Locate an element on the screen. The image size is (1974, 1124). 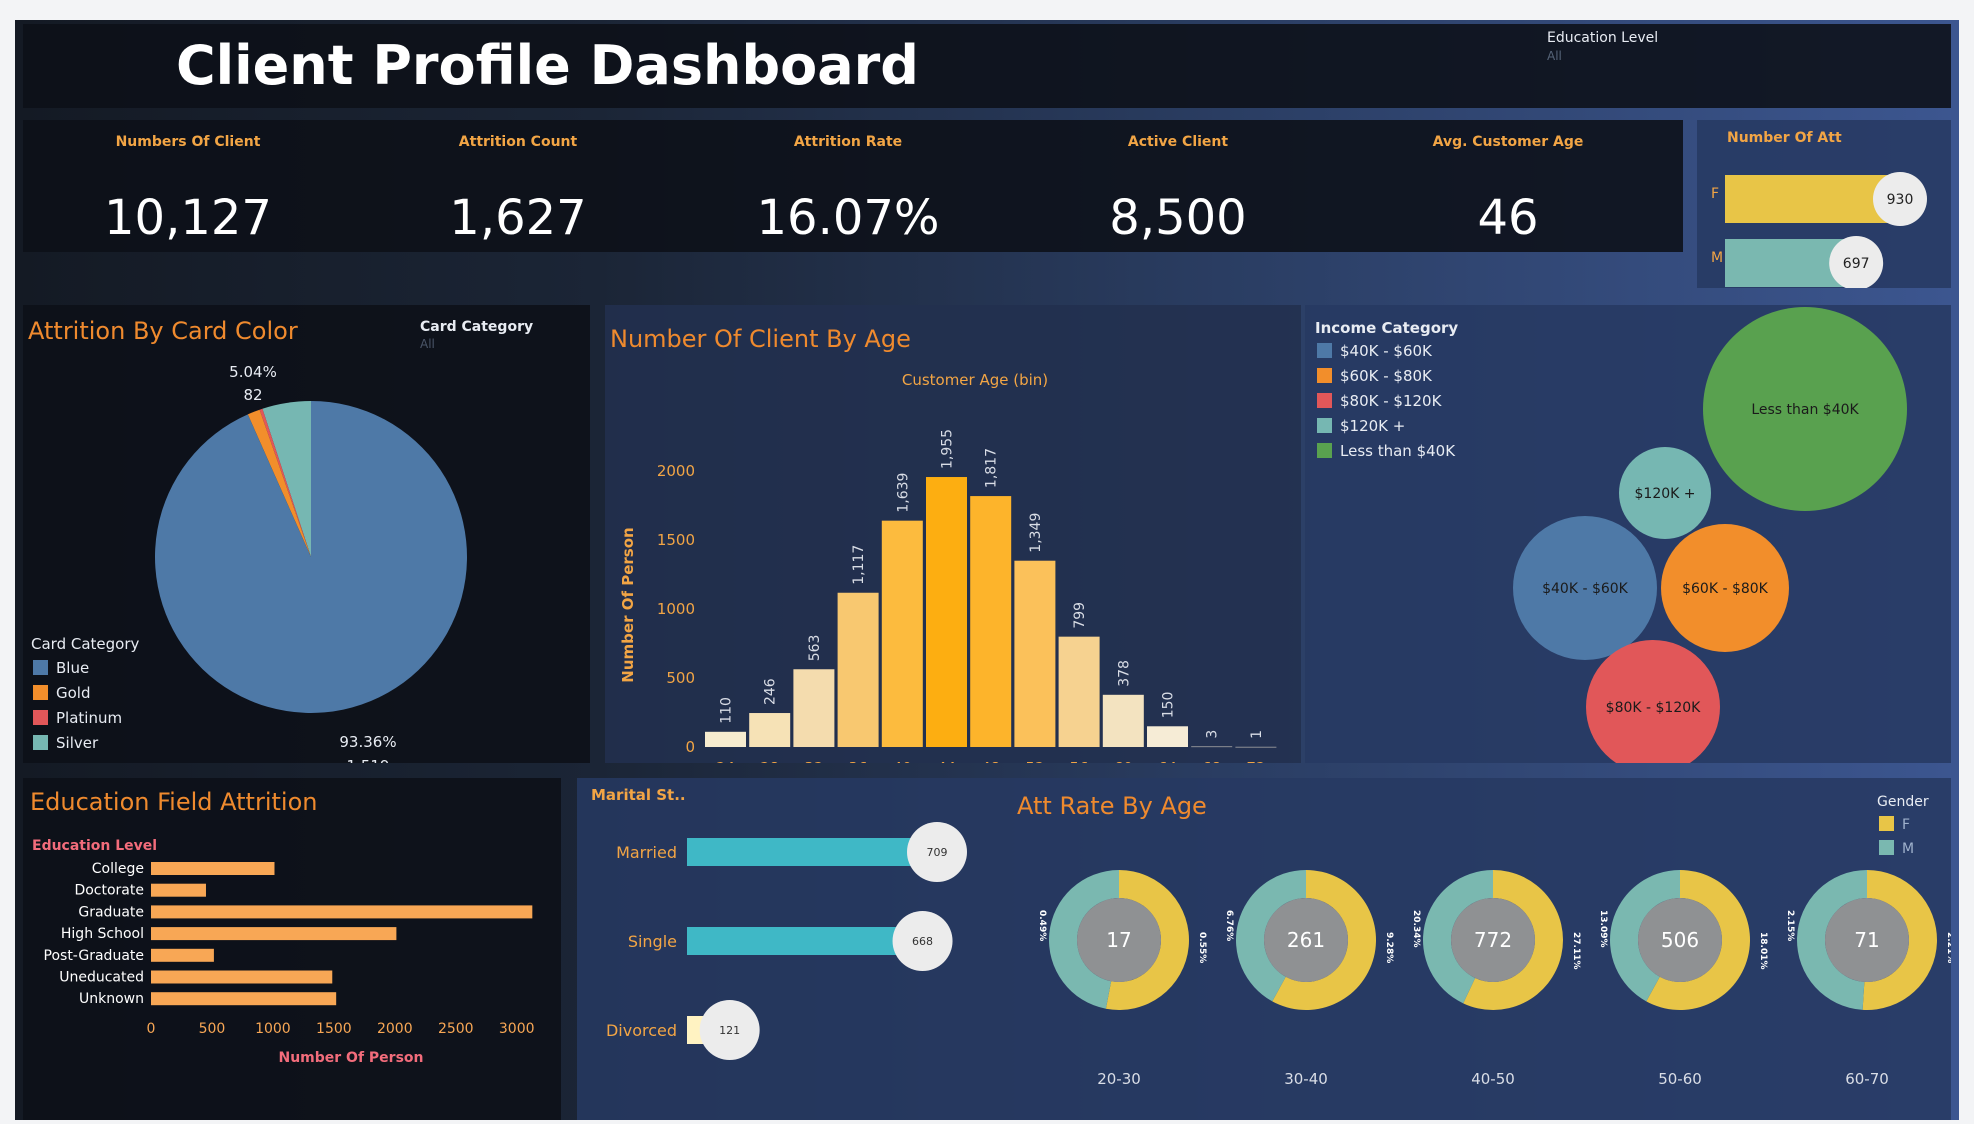
education-level-filter: Education Level All is located at coordinates (1647, 50).